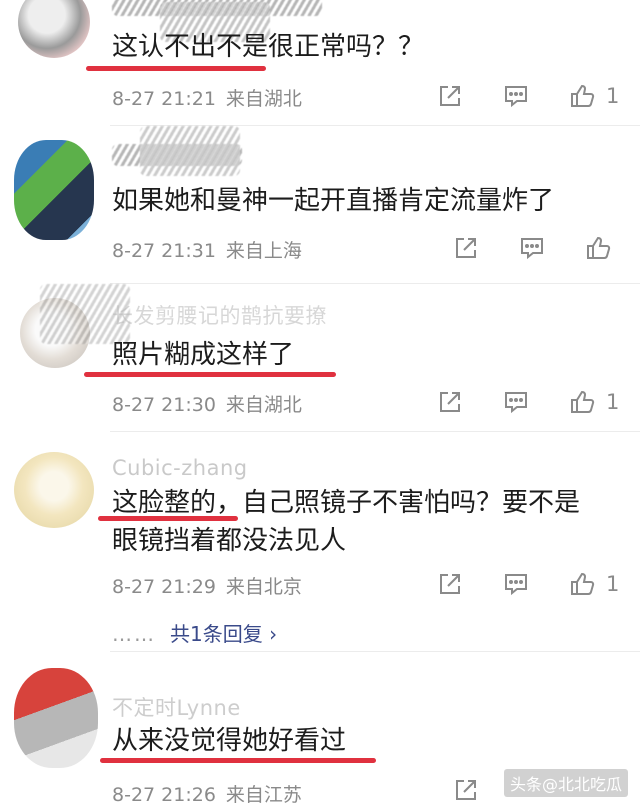 Image resolution: width=640 pixels, height=807 pixels. I want to click on view-replies-link: …… 共1条回复 ›, so click(194, 632).